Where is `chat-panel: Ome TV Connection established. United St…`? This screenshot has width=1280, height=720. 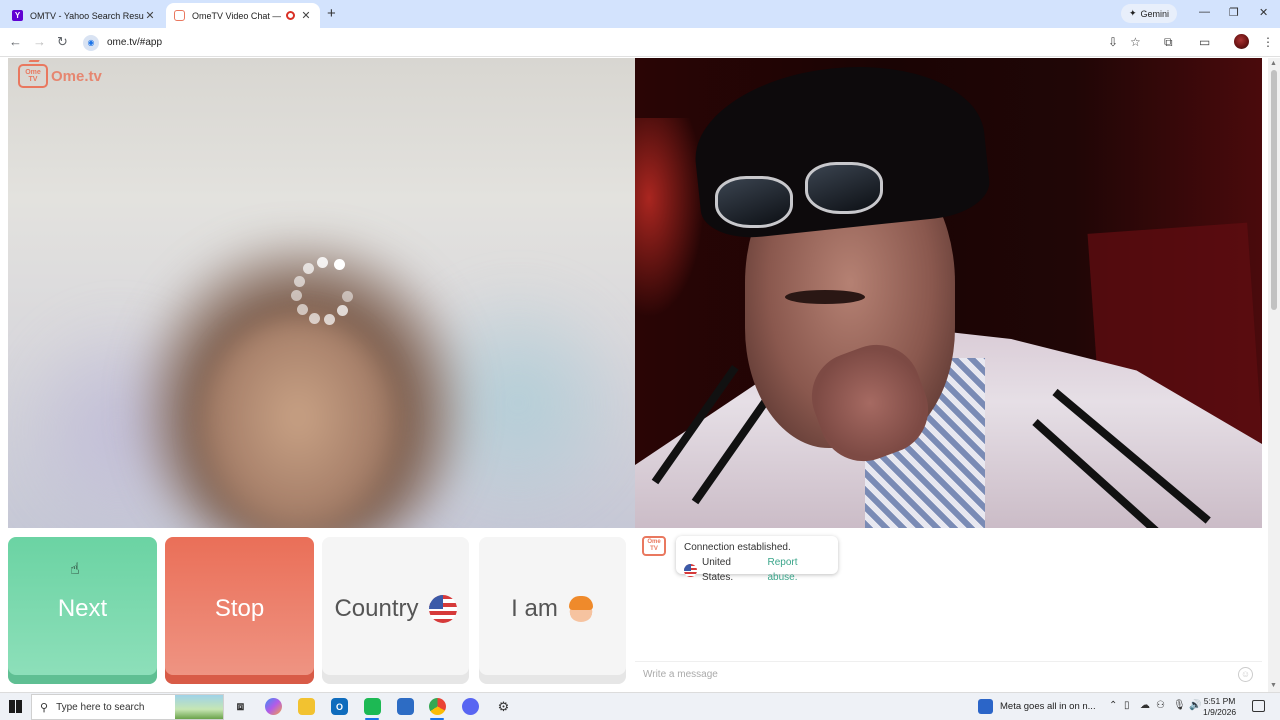
chat-panel: Ome TV Connection established. United St… is located at coordinates (948, 607).